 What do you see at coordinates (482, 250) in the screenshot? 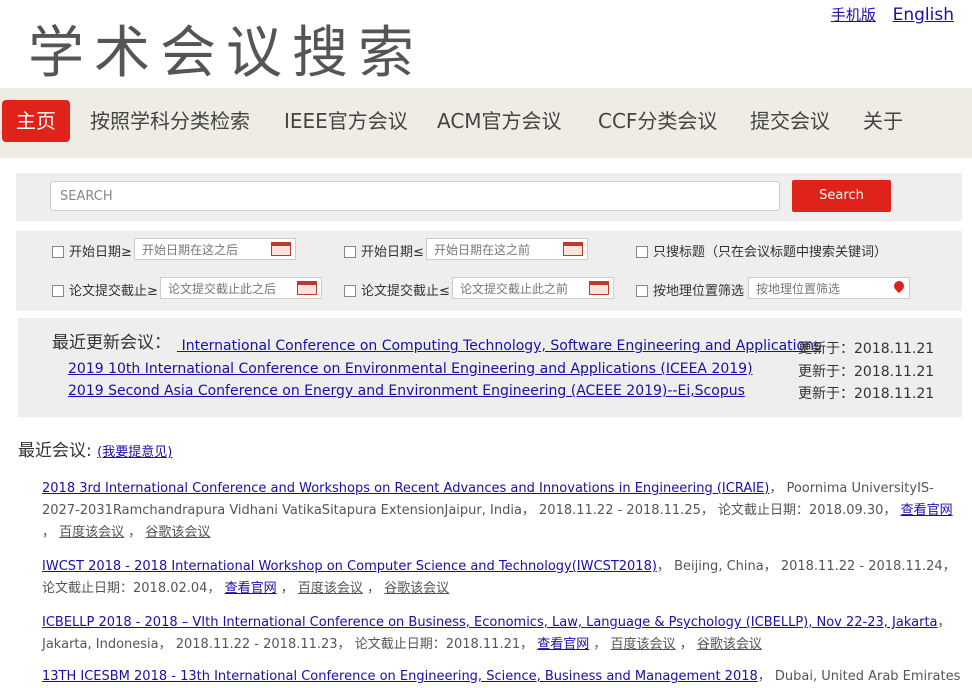
I see `start-before-placeholder: 开始日期在这之前` at bounding box center [482, 250].